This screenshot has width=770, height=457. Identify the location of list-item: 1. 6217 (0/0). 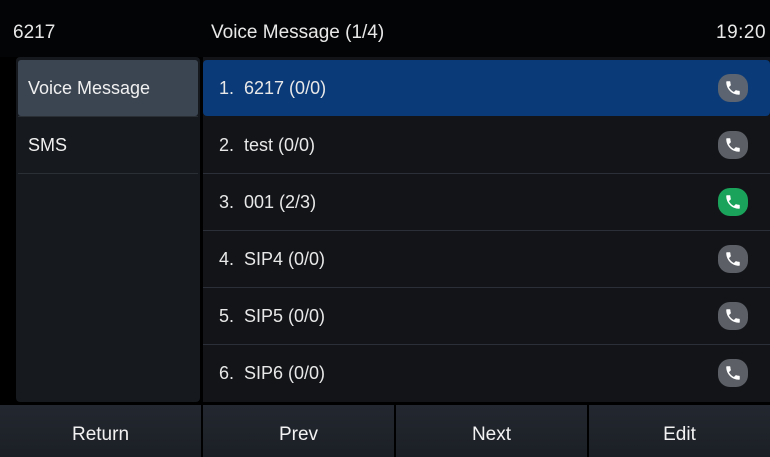
(486, 88).